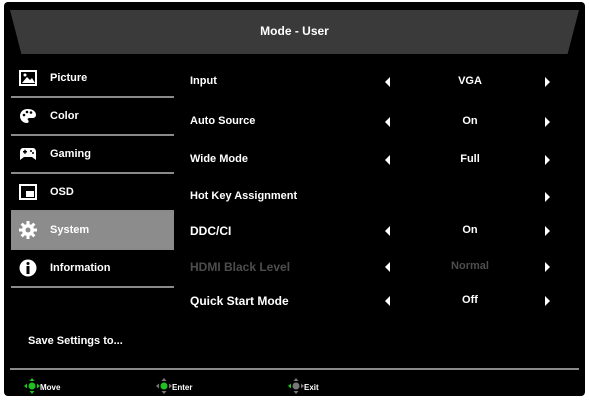 This screenshot has width=590, height=401. What do you see at coordinates (380, 197) in the screenshot?
I see `setting-row-hot-key-assignment: Hot Key Assignment` at bounding box center [380, 197].